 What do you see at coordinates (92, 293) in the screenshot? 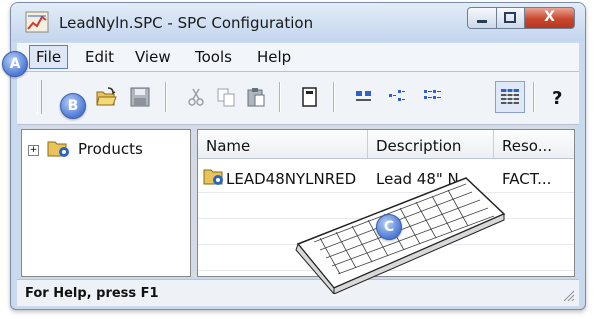
I see `status-text: For Help, press F1` at bounding box center [92, 293].